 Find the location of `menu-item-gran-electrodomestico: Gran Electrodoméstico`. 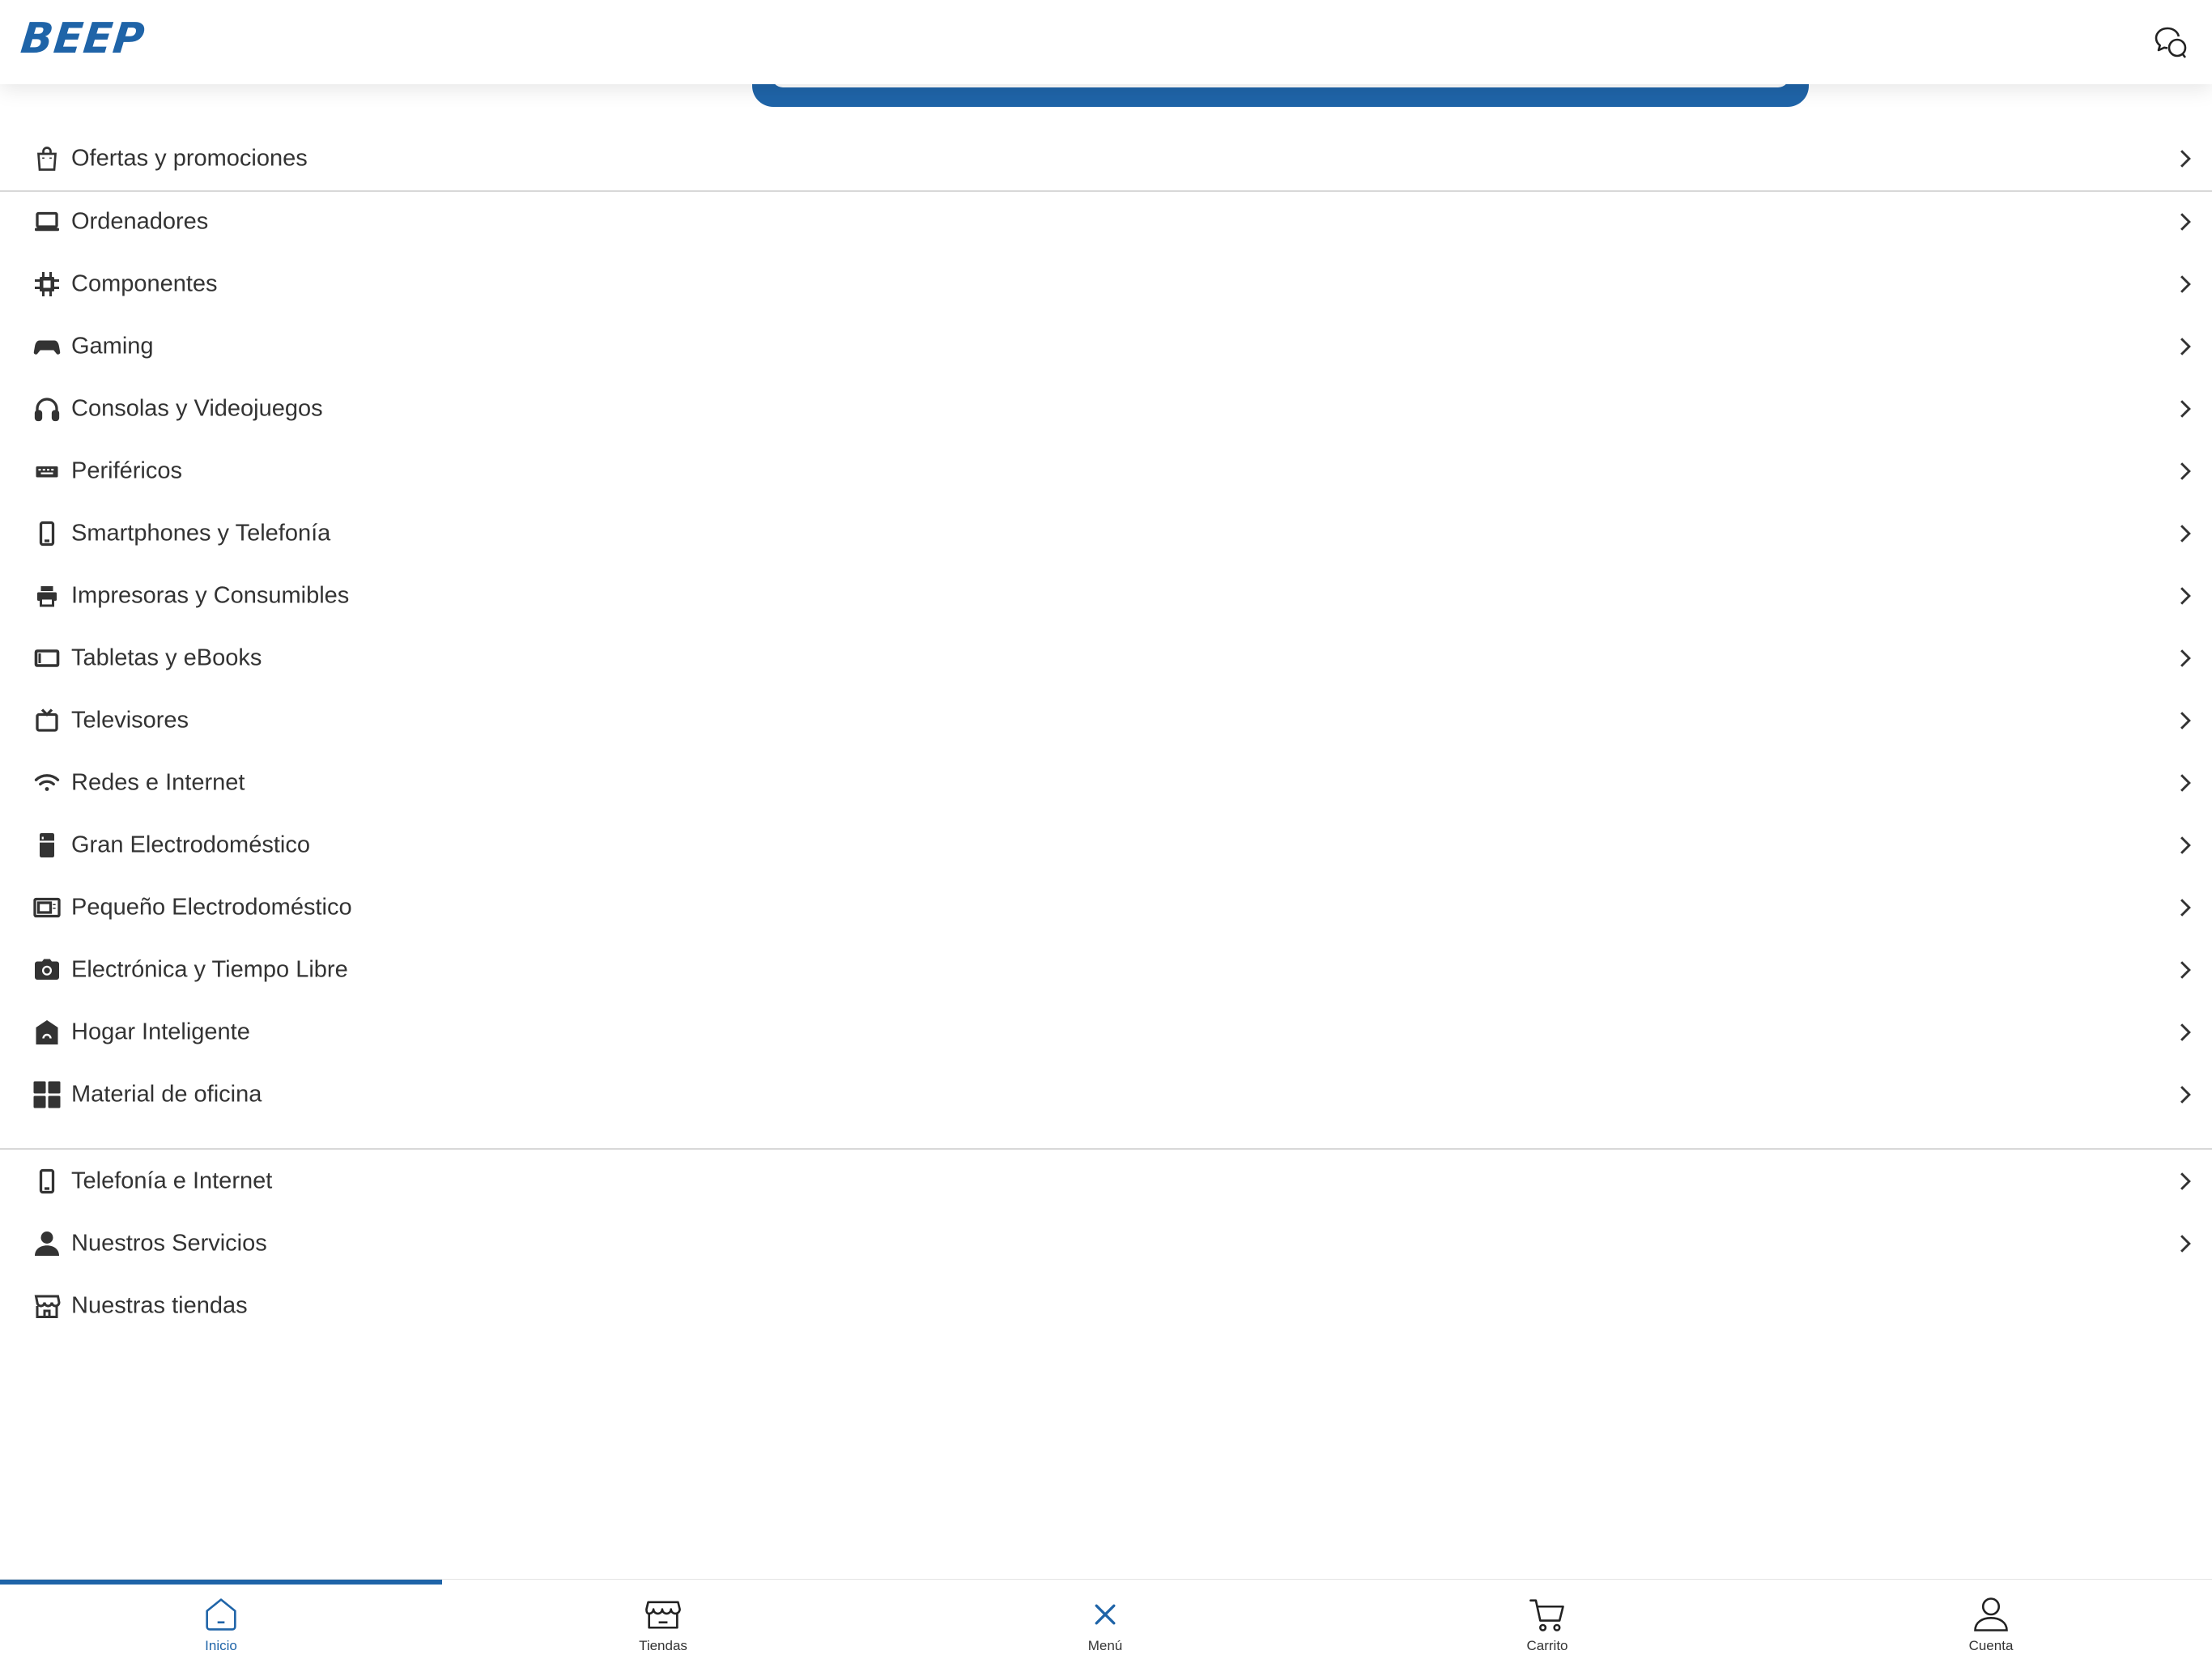

menu-item-gran-electrodomestico: Gran Electrodoméstico is located at coordinates (1106, 845).